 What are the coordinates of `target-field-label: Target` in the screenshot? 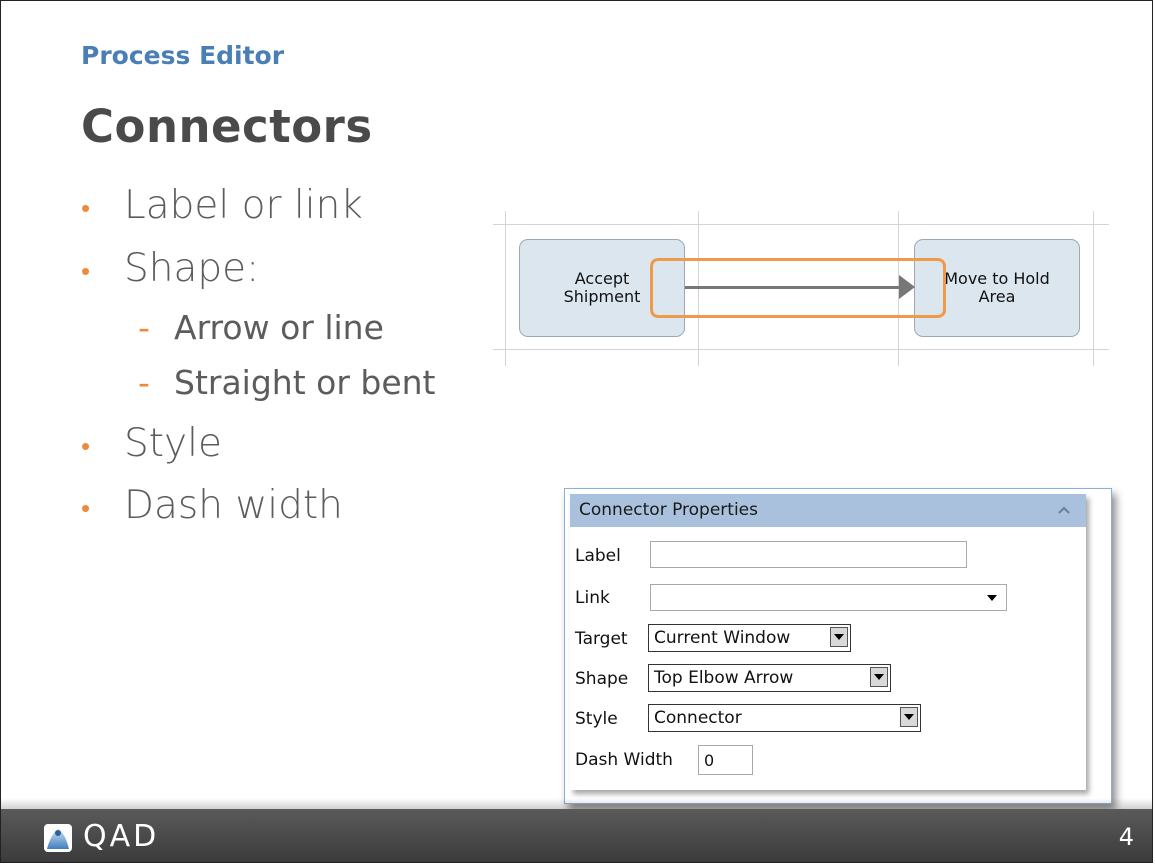 It's located at (601, 639).